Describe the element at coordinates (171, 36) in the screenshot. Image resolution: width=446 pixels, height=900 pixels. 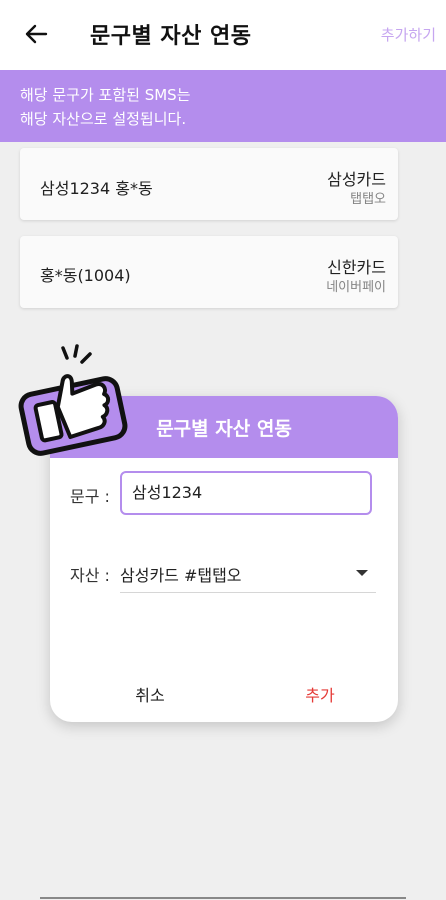
I see `page-title: 문구별 자산 연동` at that location.